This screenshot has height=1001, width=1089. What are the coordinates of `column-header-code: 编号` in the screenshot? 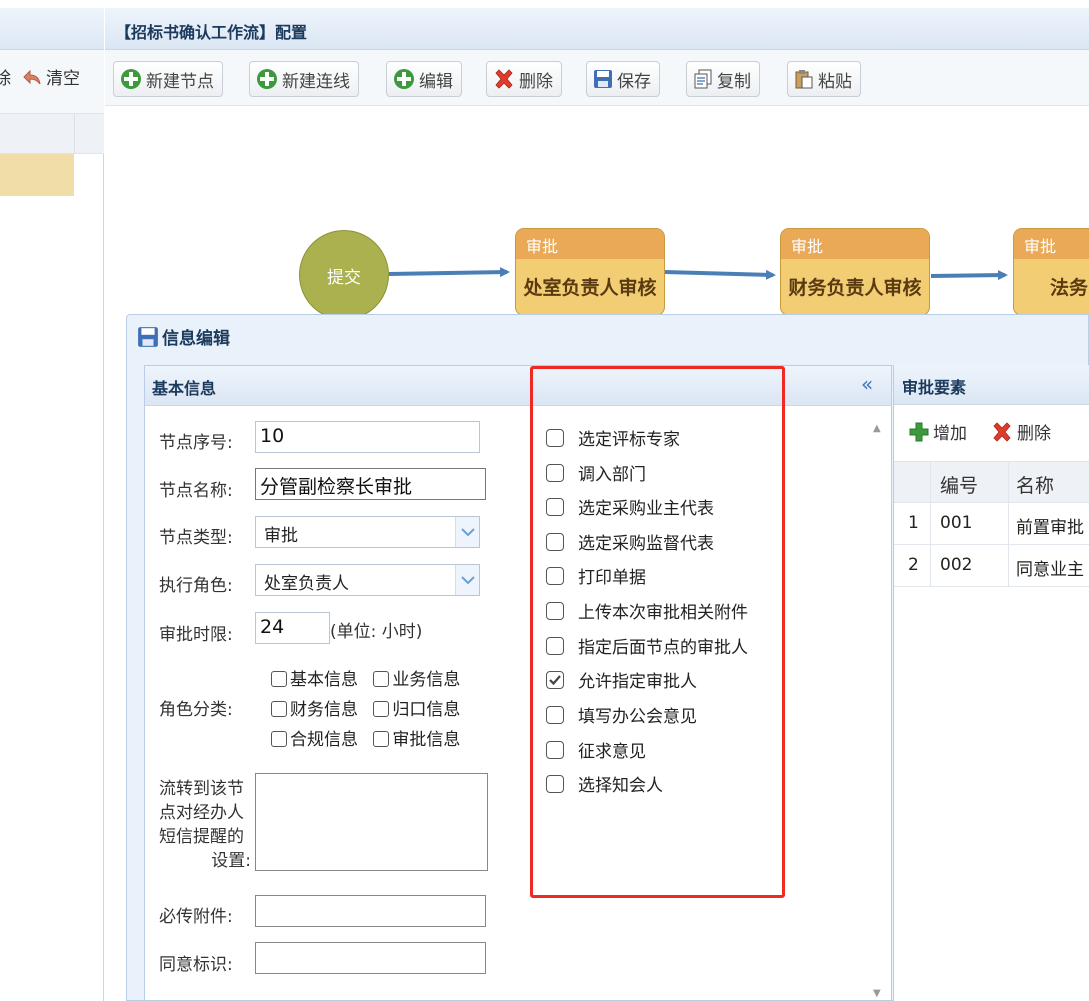 It's located at (959, 484).